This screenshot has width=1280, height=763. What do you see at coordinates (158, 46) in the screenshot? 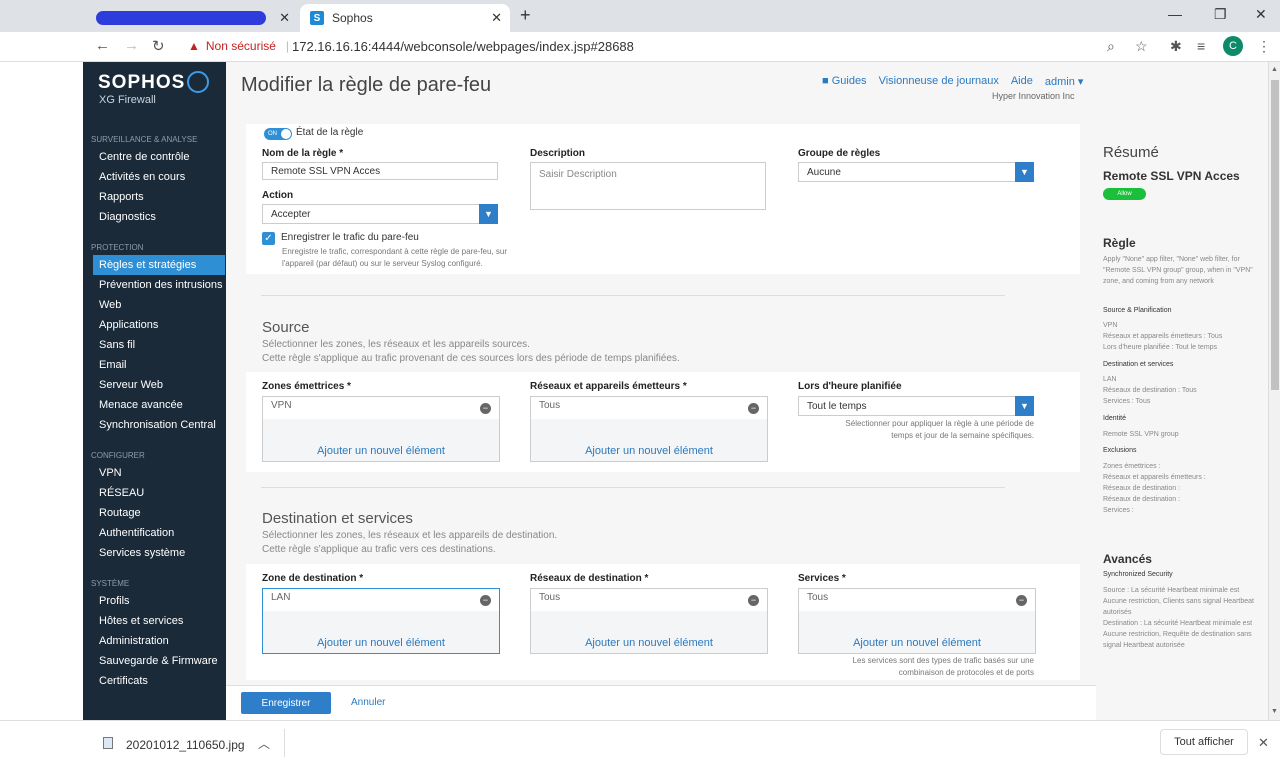
I see `reload-icon: ↻` at bounding box center [158, 46].